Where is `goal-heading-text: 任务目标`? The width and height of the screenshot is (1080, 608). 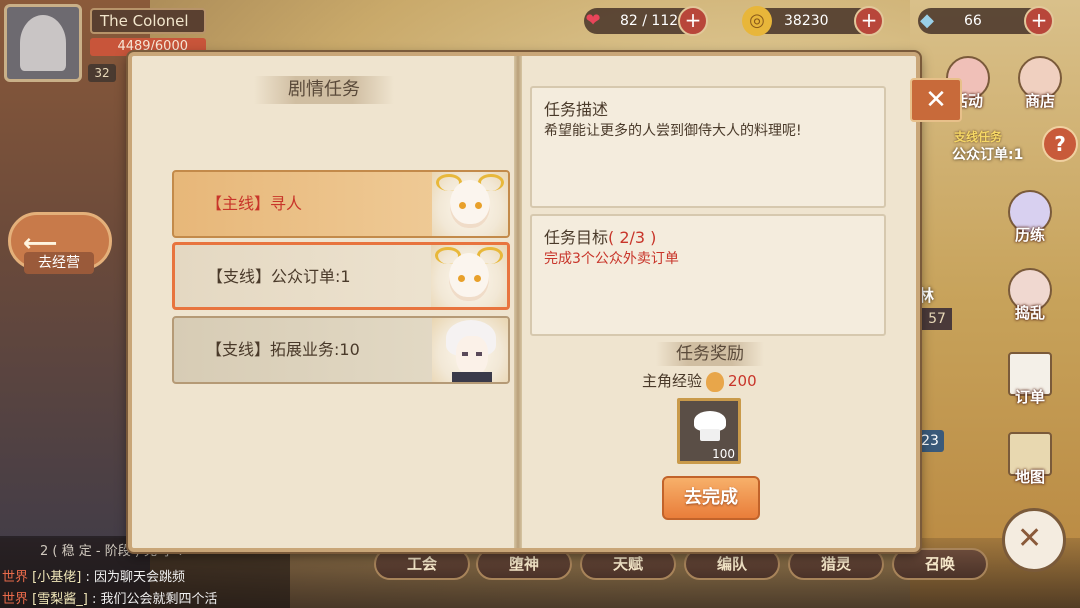 goal-heading-text: 任务目标 is located at coordinates (576, 237).